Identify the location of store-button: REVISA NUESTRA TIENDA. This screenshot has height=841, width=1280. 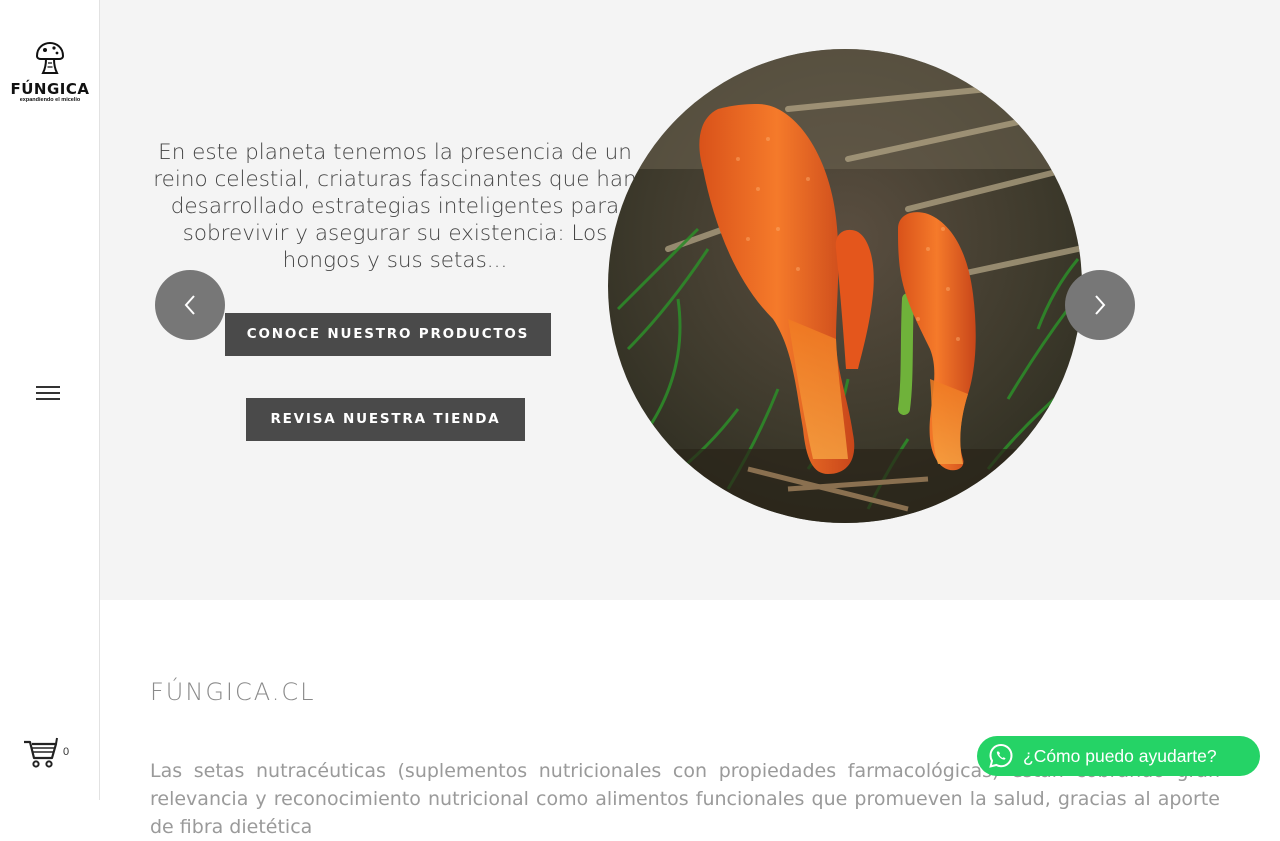
(385, 419).